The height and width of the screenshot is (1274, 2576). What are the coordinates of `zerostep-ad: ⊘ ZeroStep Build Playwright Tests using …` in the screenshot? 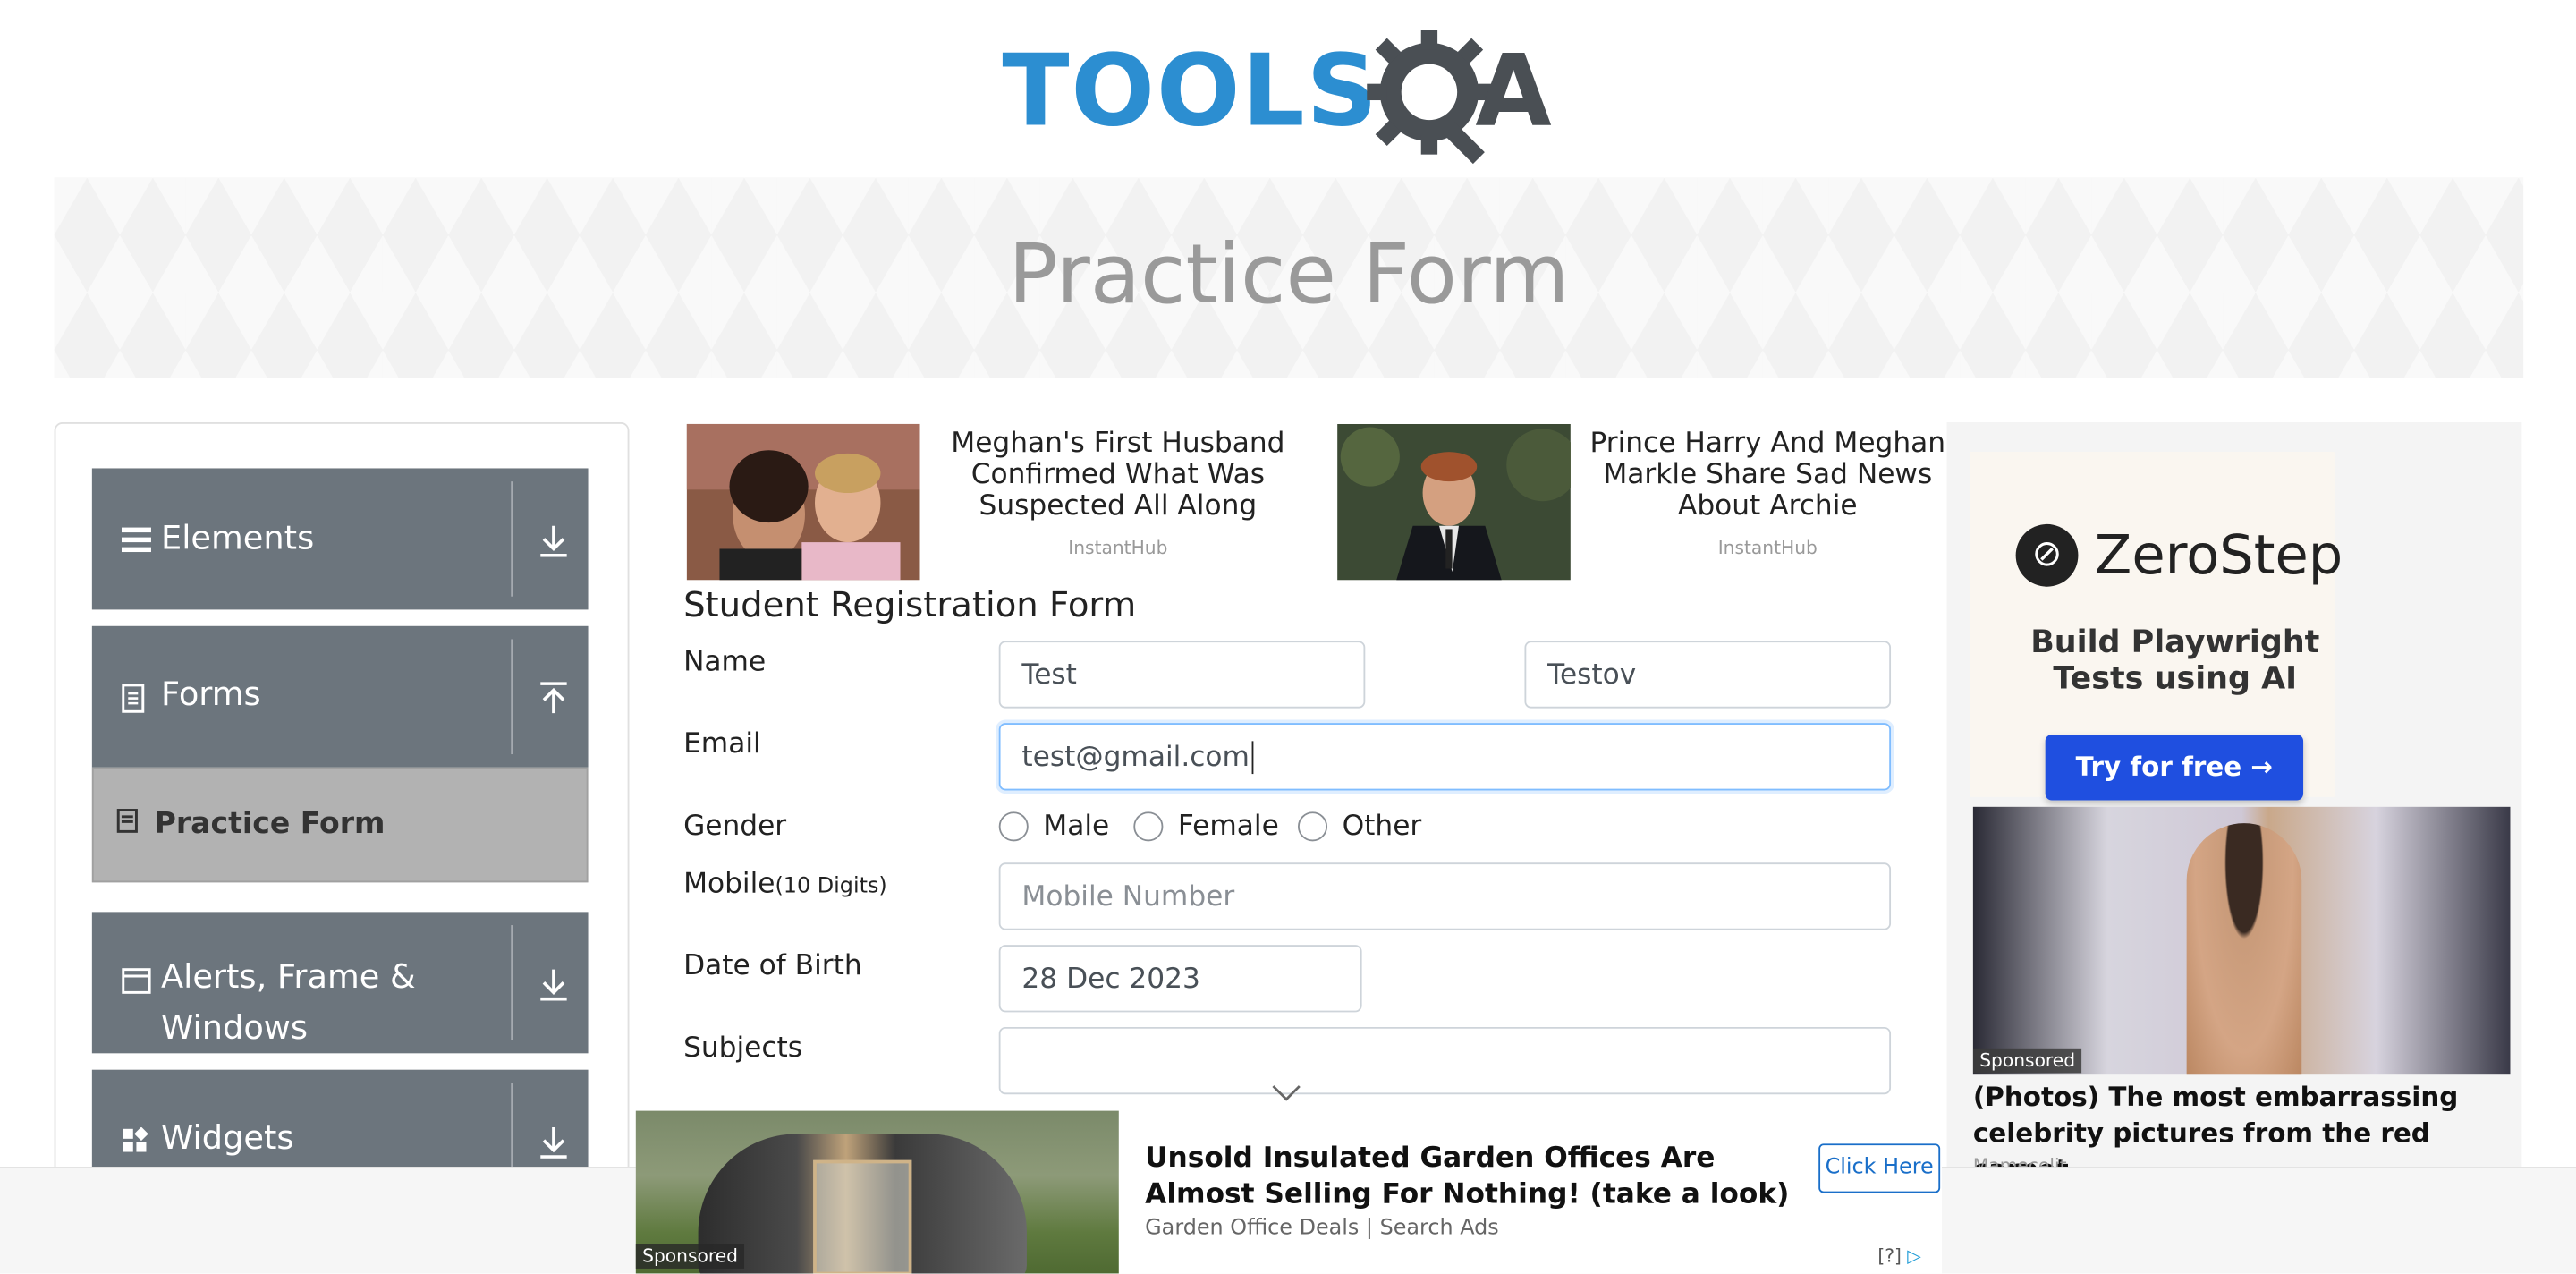 It's located at (2156, 626).